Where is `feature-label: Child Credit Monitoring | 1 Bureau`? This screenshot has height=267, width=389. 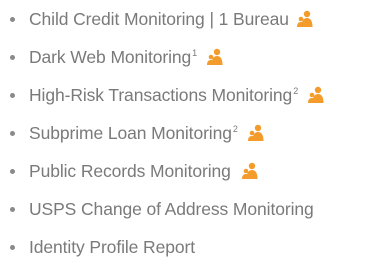
feature-label: Child Credit Monitoring | 1 Bureau is located at coordinates (159, 18).